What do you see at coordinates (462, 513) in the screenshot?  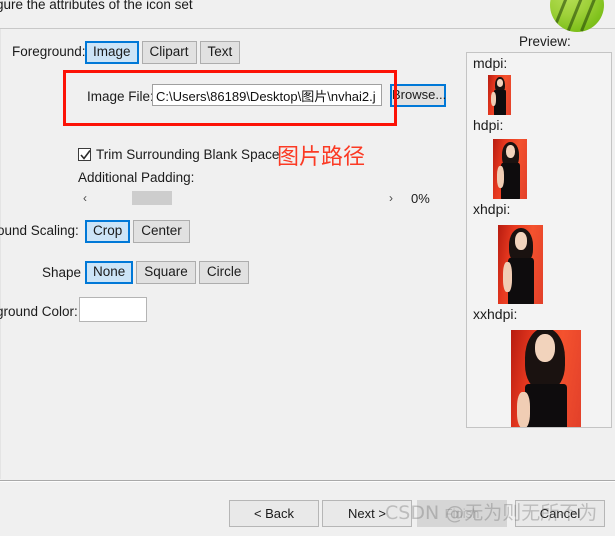 I see `finish-button: Finish` at bounding box center [462, 513].